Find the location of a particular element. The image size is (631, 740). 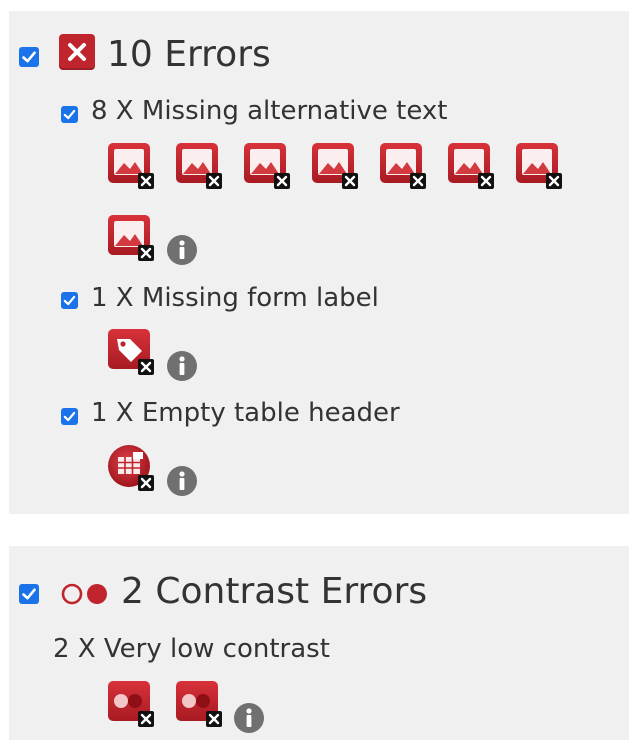

missing-alt-text-label: 8 X Missing alternative text is located at coordinates (269, 111).